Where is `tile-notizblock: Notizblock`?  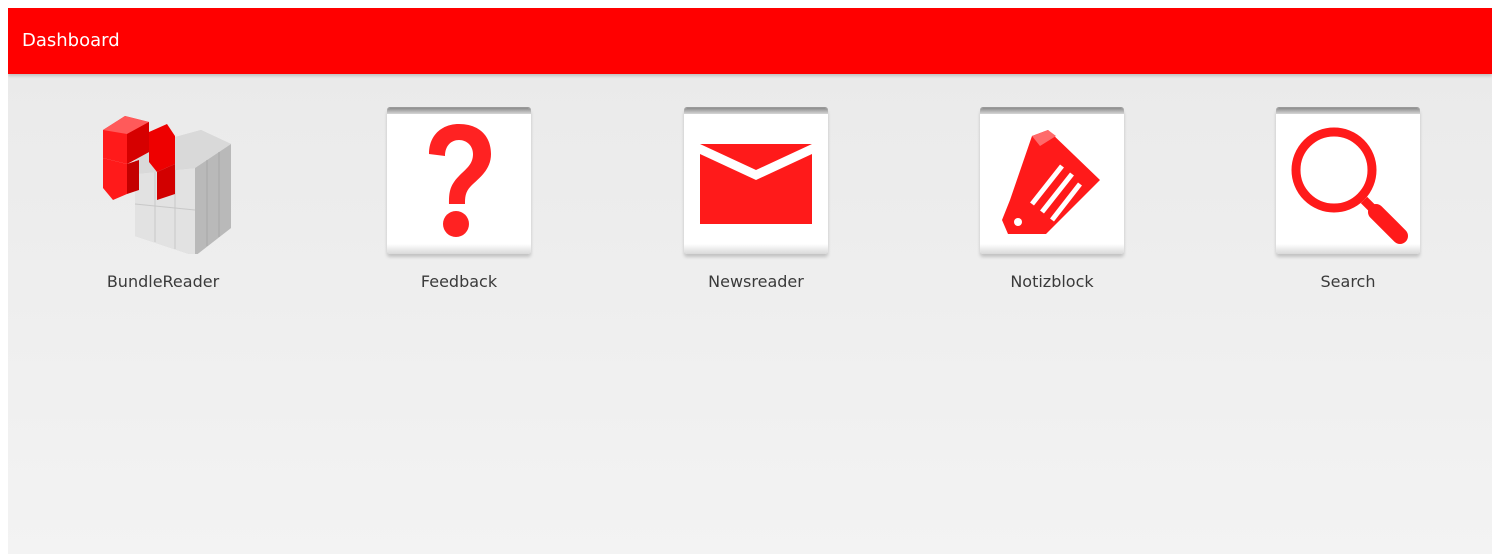
tile-notizblock: Notizblock is located at coordinates (1052, 208).